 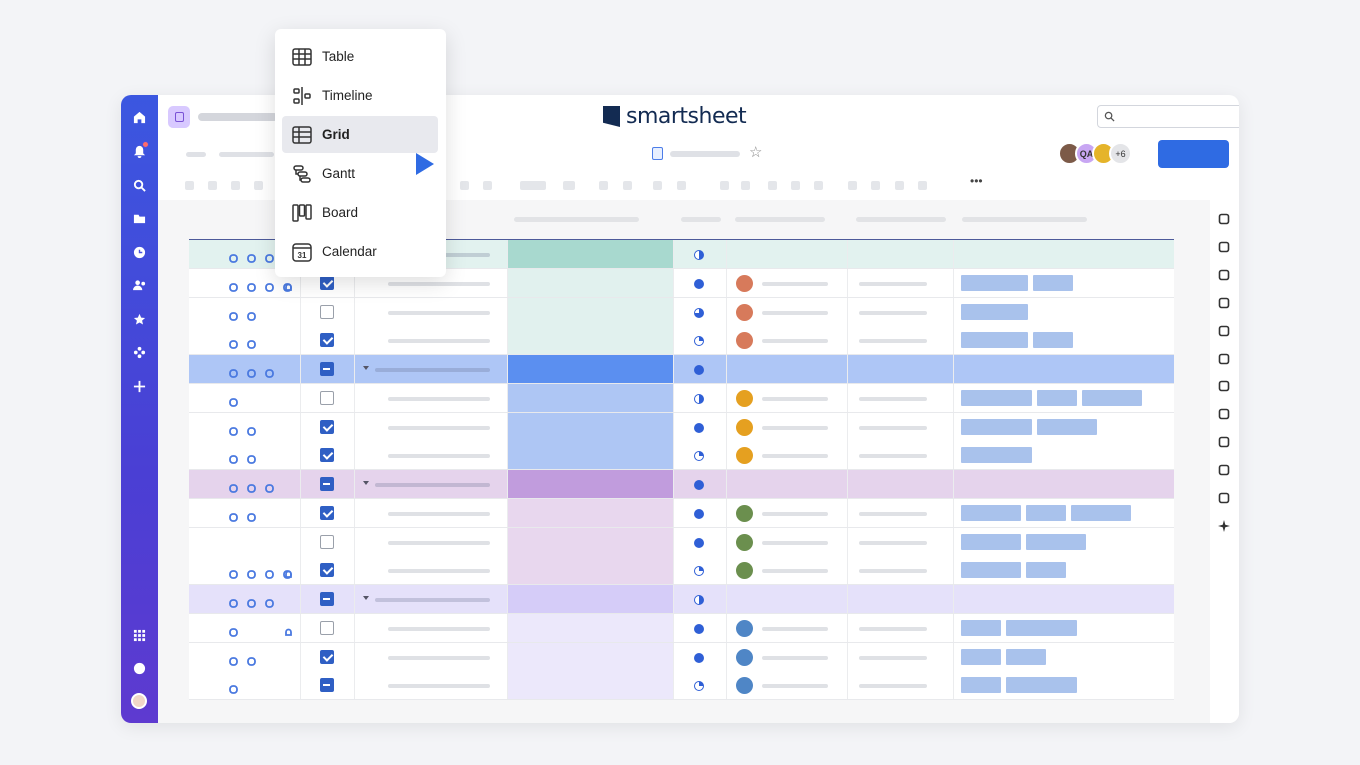 I want to click on bold-icon, so click(x=1224, y=302).